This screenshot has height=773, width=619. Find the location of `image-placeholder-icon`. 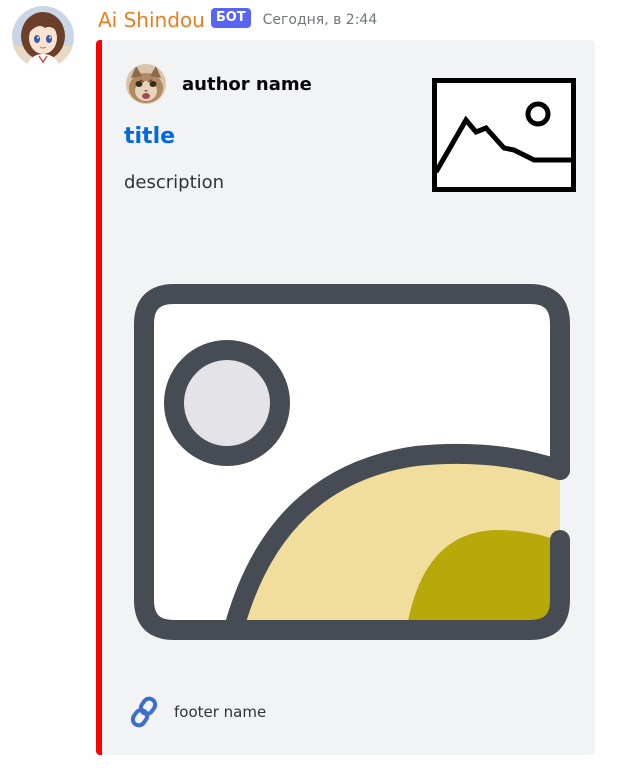

image-placeholder-icon is located at coordinates (504, 135).